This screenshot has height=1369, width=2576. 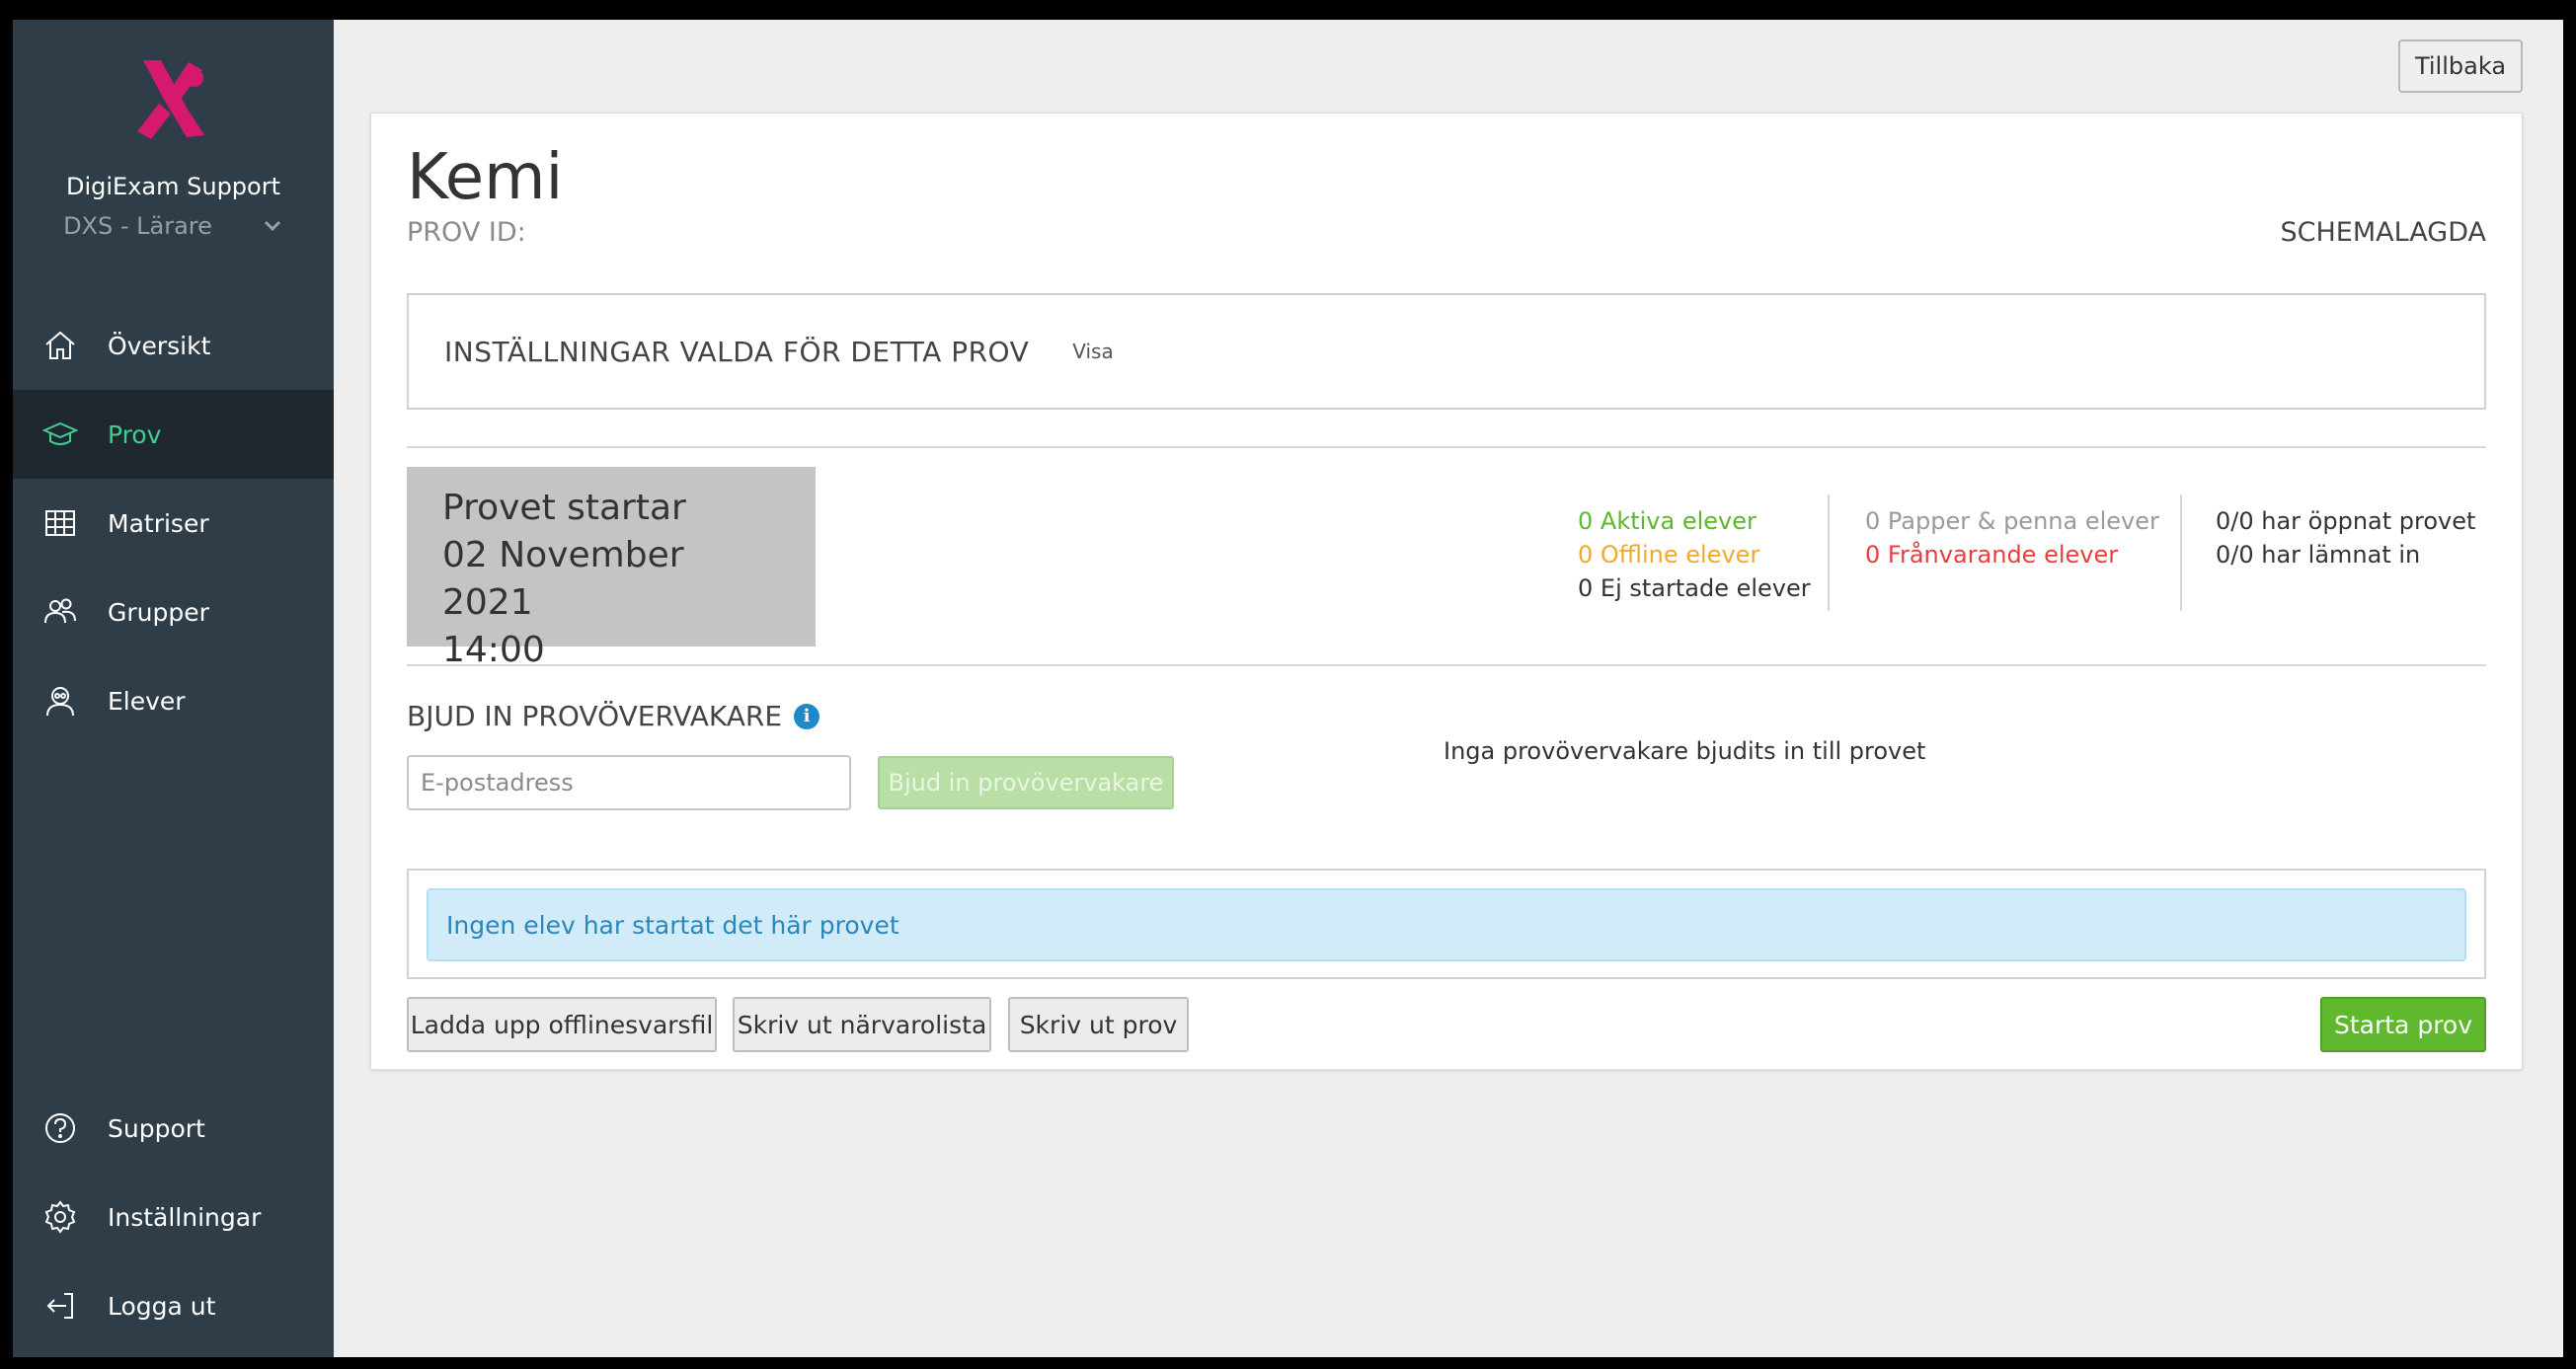 What do you see at coordinates (170, 99) in the screenshot?
I see `digiexam-logo-icon` at bounding box center [170, 99].